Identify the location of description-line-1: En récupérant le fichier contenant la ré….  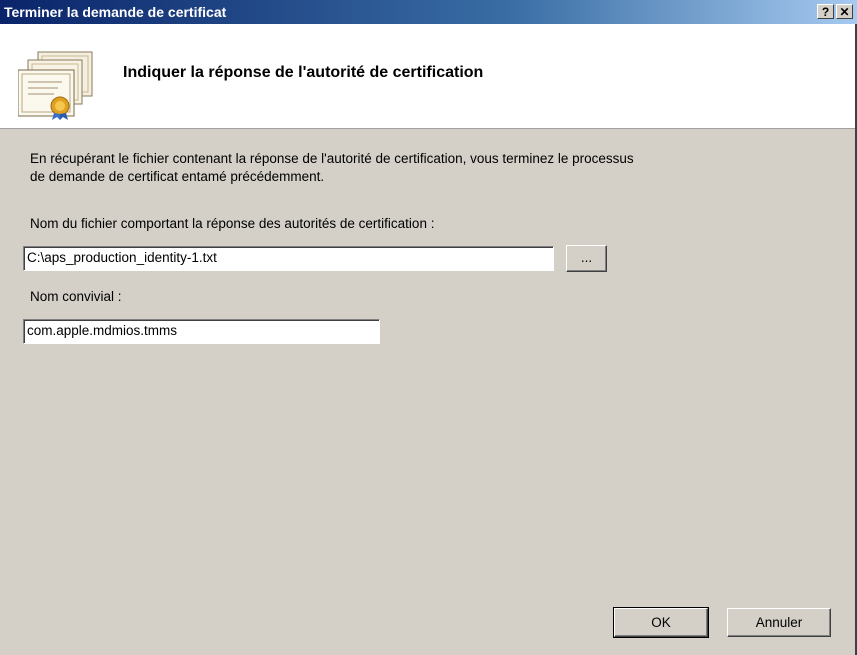
(332, 158).